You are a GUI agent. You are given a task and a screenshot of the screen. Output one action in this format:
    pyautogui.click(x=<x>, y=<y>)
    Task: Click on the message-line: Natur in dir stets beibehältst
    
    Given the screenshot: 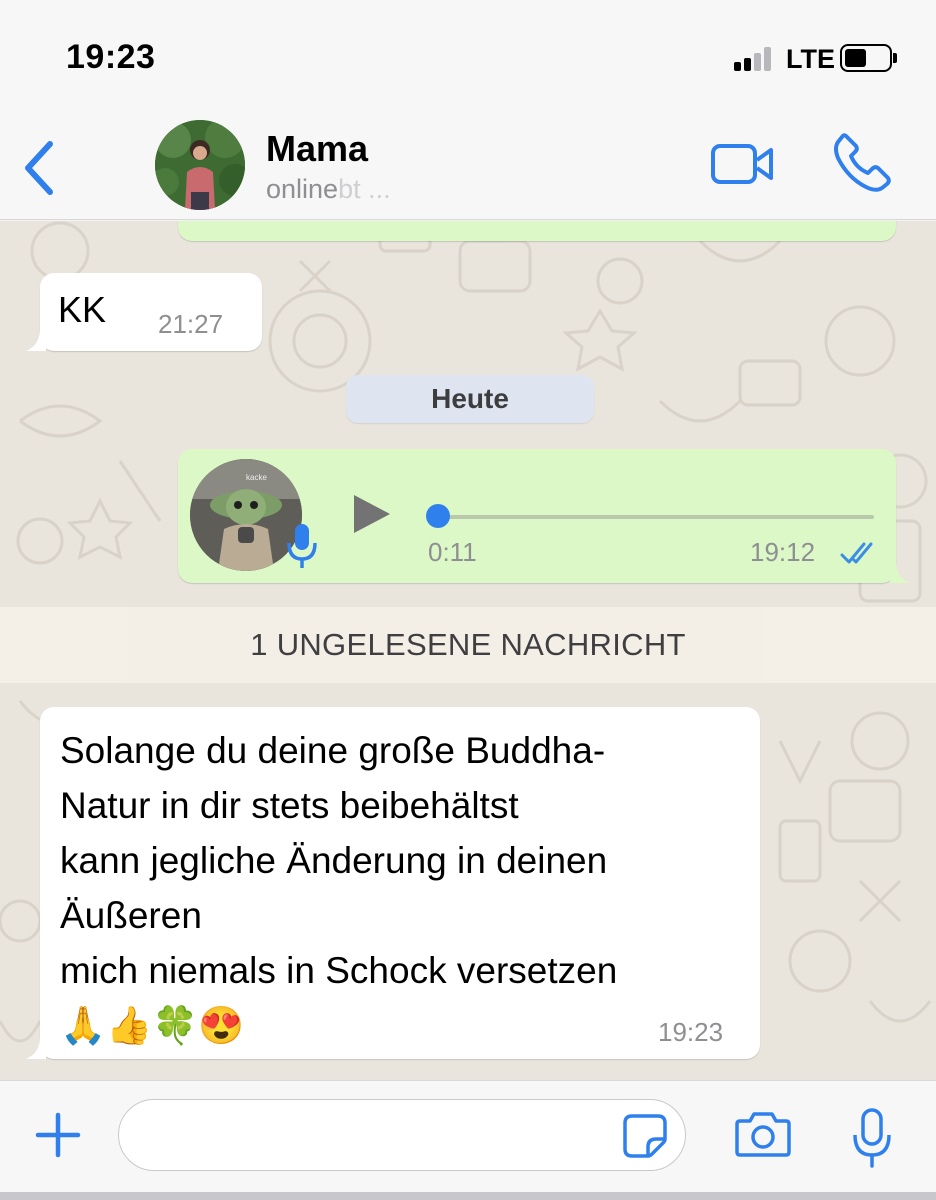 What is the action you would take?
    pyautogui.click(x=289, y=805)
    